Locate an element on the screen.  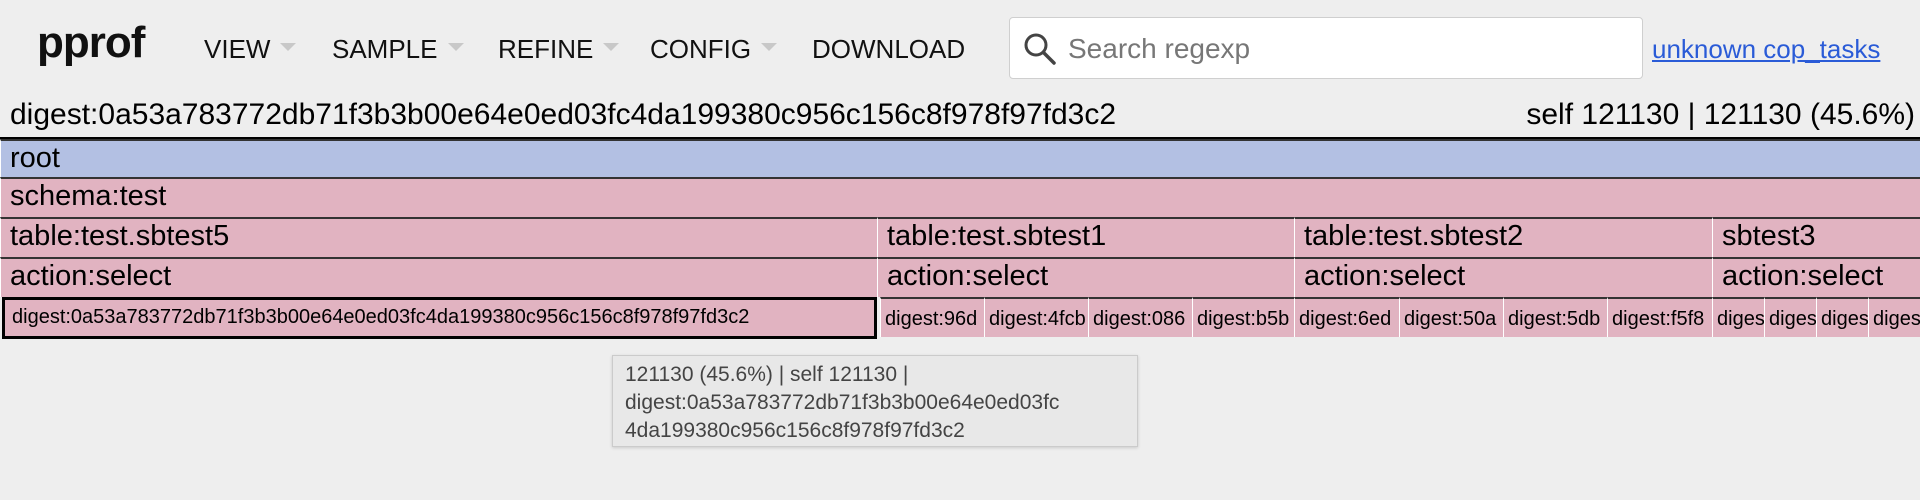
frame-label: digest:50a is located at coordinates (1450, 319).